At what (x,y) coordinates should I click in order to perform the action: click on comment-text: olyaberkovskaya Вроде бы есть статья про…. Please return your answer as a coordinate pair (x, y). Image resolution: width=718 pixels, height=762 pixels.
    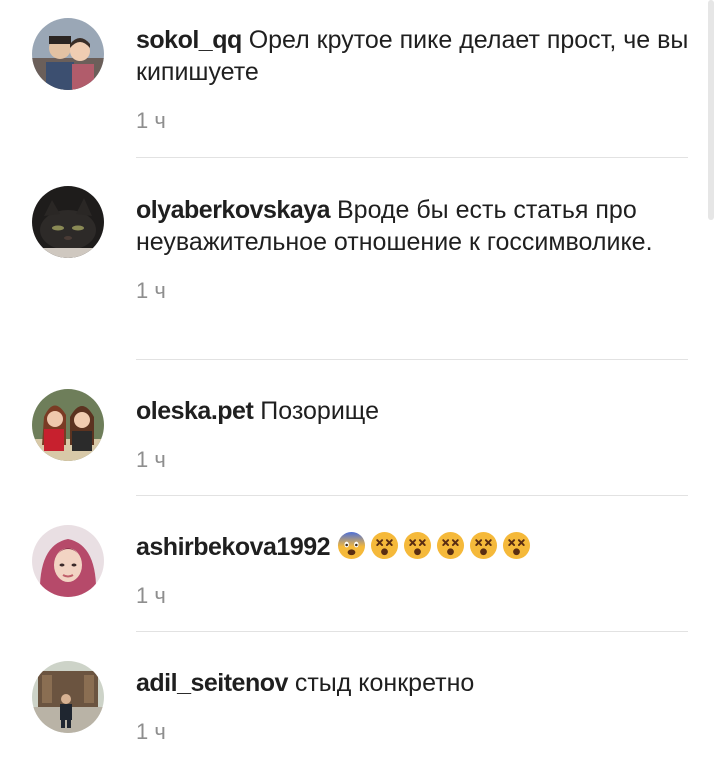
    Looking at the image, I should click on (416, 226).